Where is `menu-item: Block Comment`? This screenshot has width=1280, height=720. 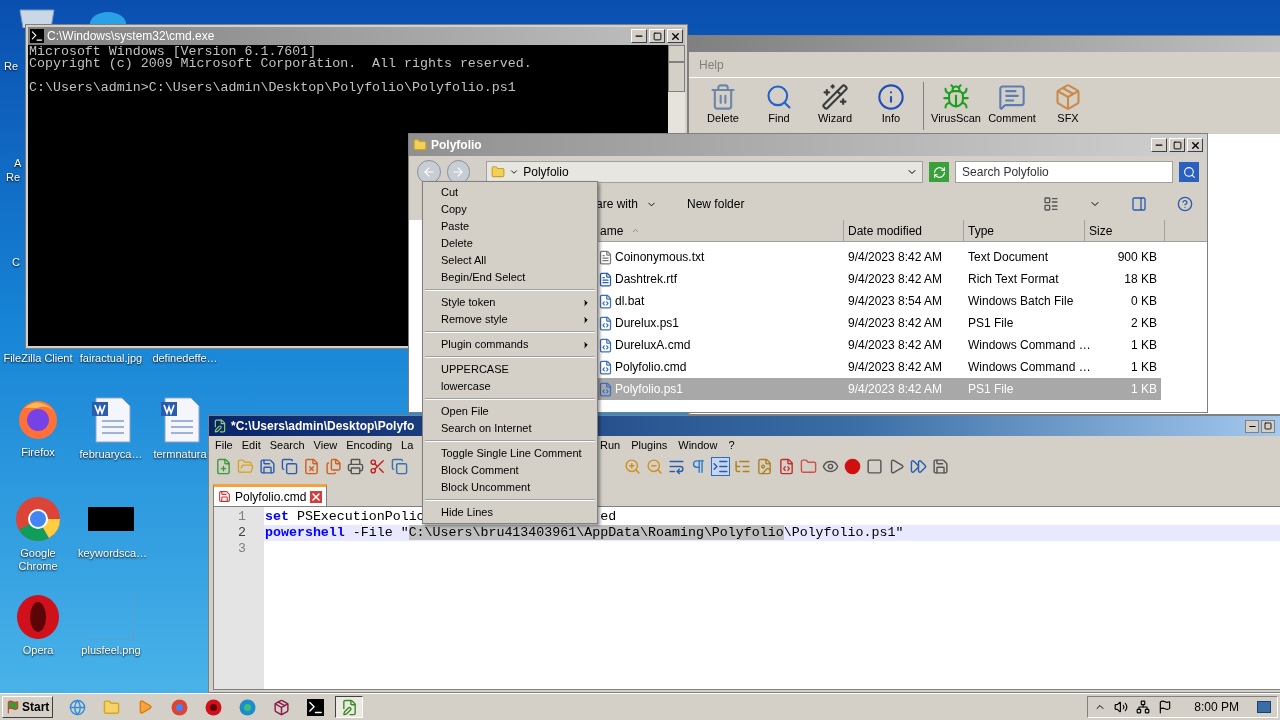
menu-item: Block Comment is located at coordinates (510, 470).